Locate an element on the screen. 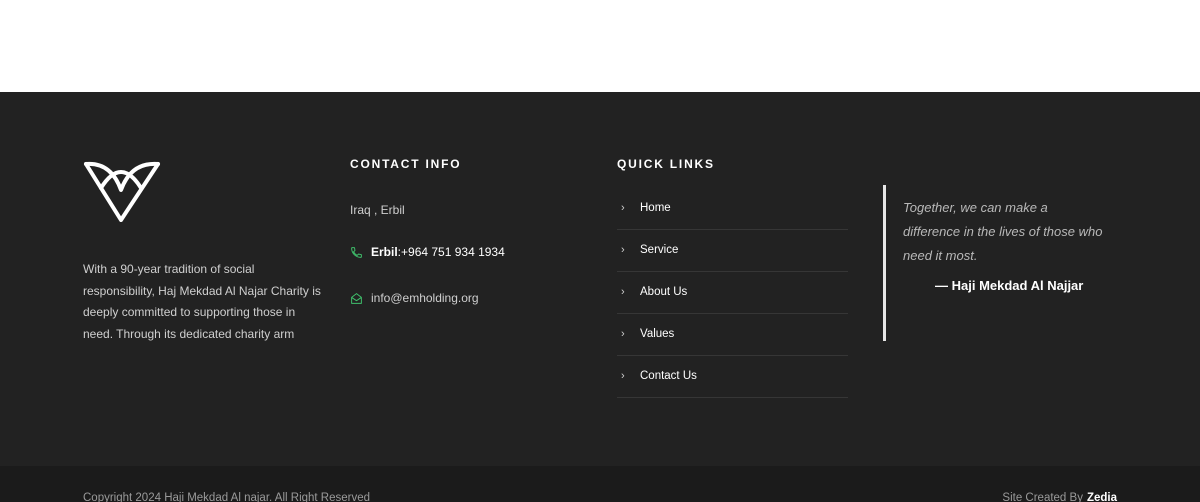  phone-icon is located at coordinates (356, 252).